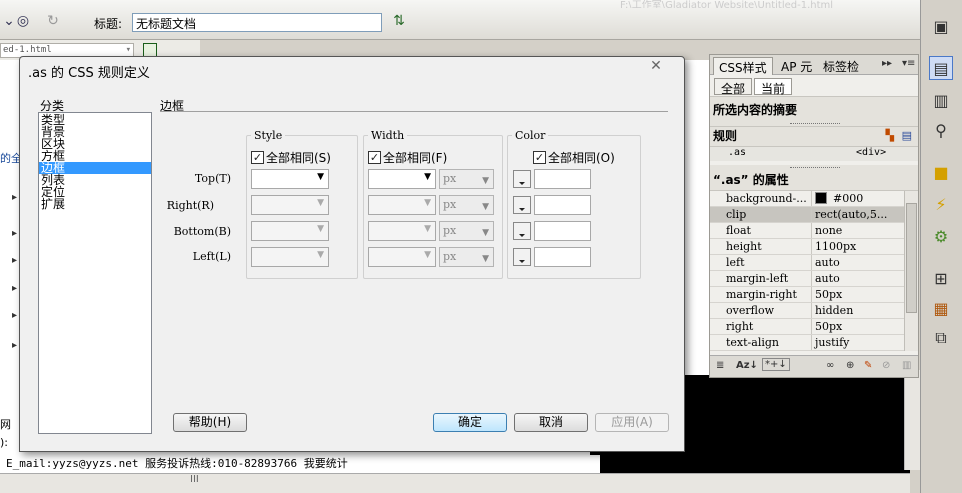 The image size is (962, 493). I want to click on color-left-input, so click(562, 257).